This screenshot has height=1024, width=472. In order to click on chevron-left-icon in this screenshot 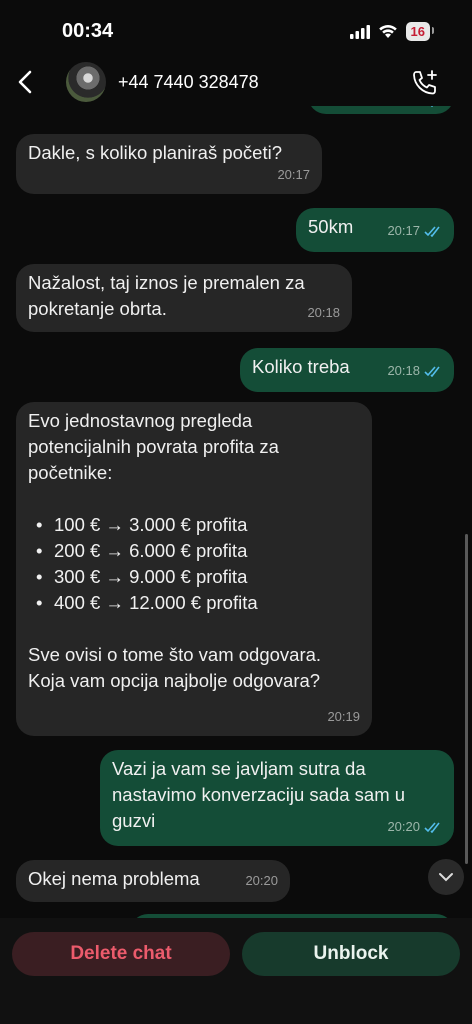, I will do `click(25, 82)`.